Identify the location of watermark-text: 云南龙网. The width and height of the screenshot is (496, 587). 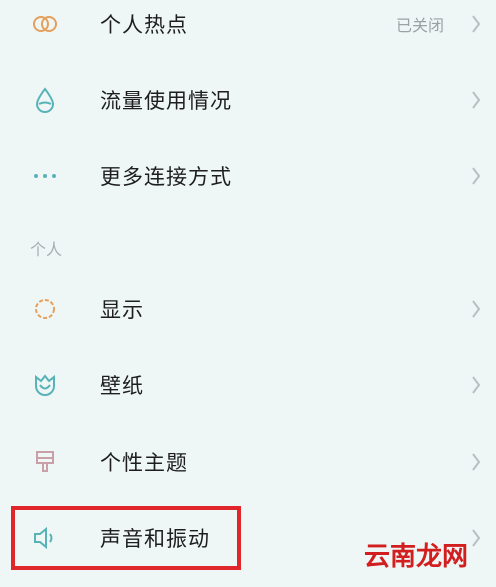
(415, 557).